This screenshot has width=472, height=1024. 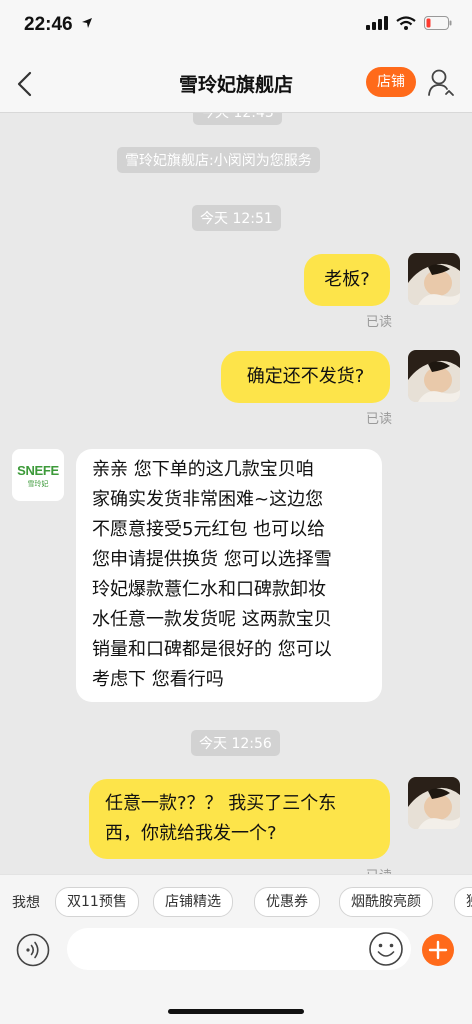 What do you see at coordinates (239, 949) in the screenshot?
I see `message-input` at bounding box center [239, 949].